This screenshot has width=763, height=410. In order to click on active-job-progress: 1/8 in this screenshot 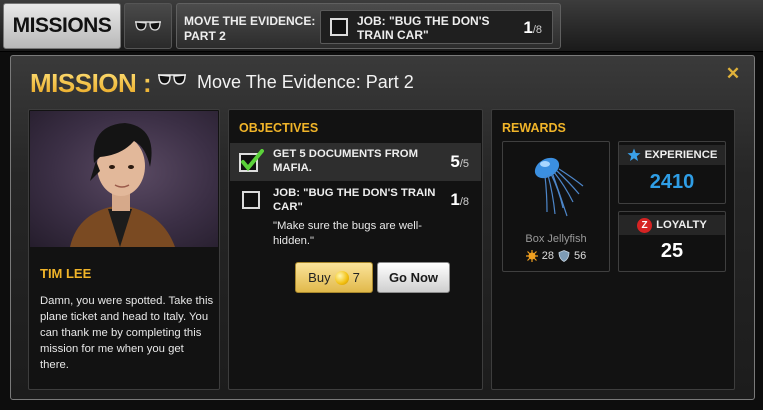, I will do `click(532, 27)`.